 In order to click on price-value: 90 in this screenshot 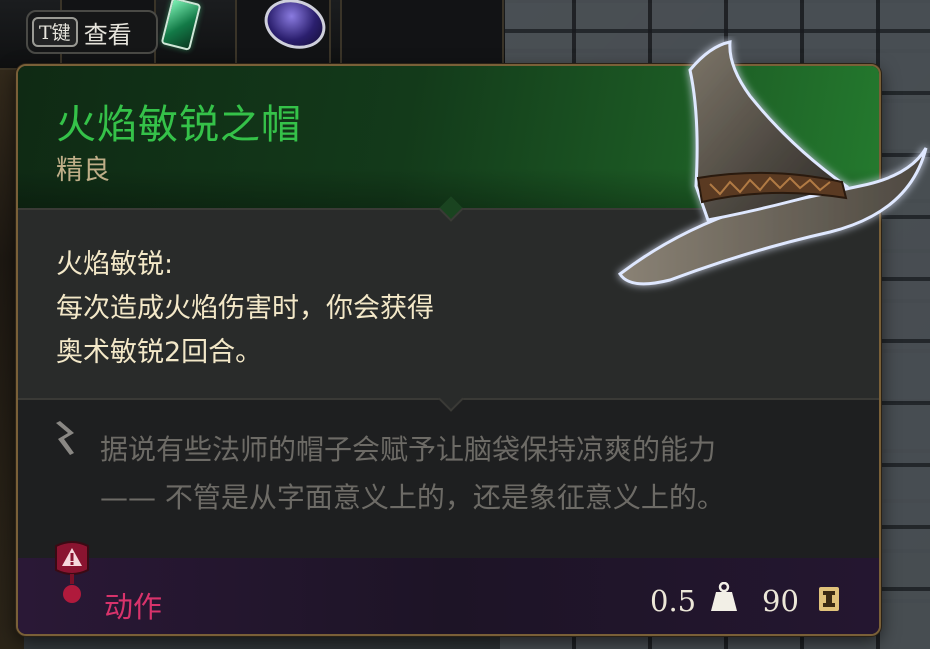, I will do `click(780, 601)`.